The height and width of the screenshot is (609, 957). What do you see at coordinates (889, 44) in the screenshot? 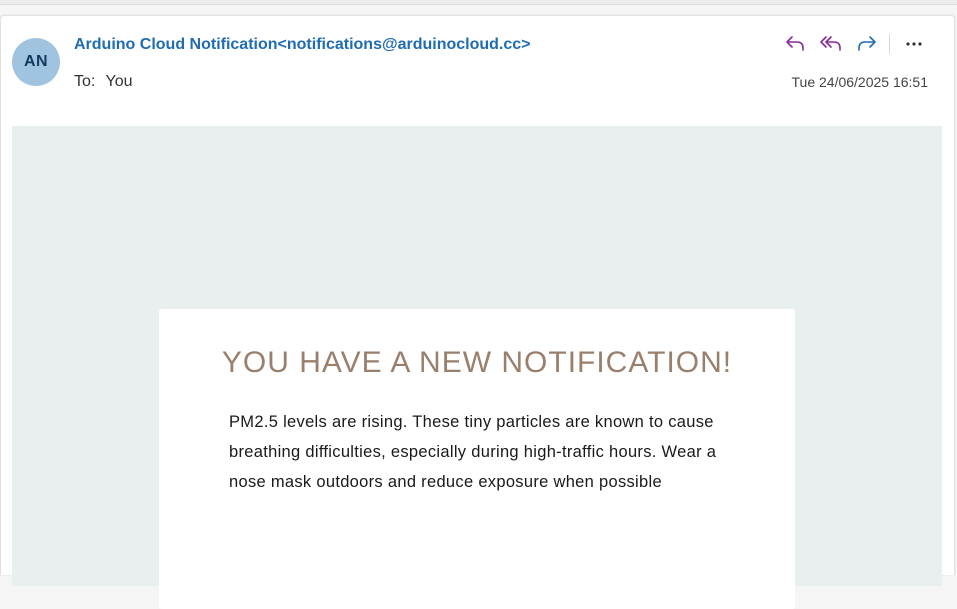
I see `actions-divider` at bounding box center [889, 44].